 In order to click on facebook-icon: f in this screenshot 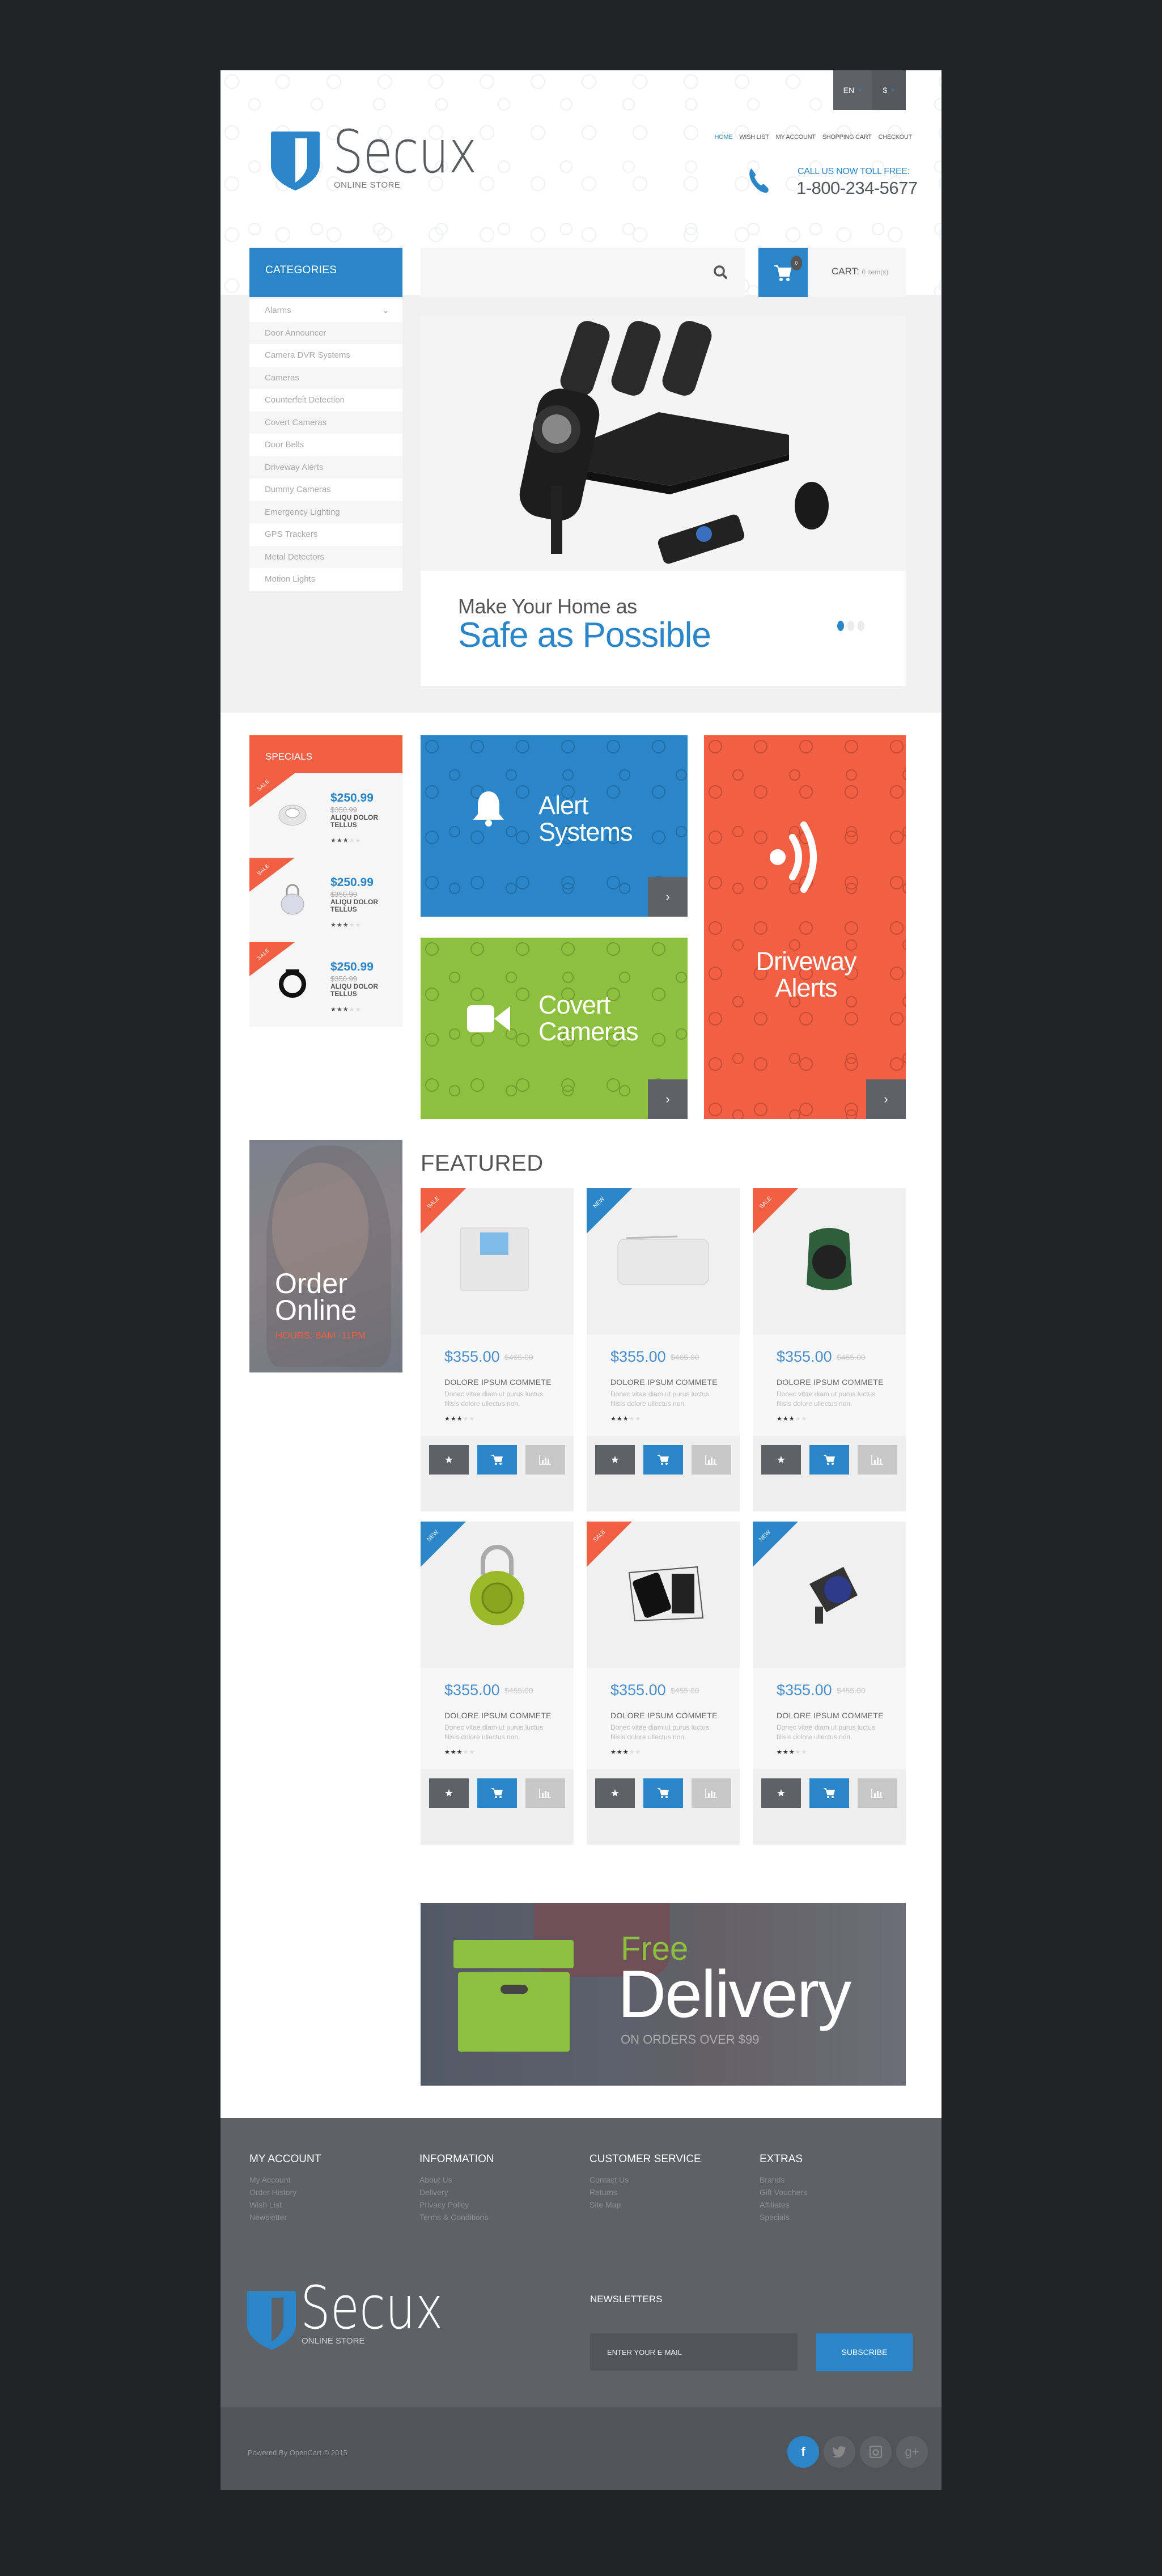, I will do `click(803, 2452)`.